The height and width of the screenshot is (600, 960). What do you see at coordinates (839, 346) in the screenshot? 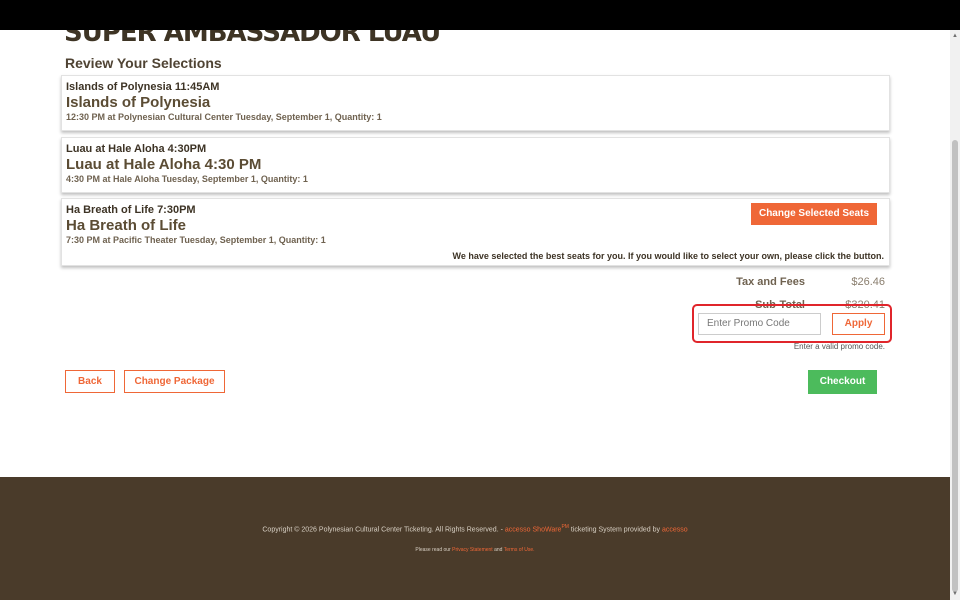
I see `promo-hint: Enter a valid promo code.` at bounding box center [839, 346].